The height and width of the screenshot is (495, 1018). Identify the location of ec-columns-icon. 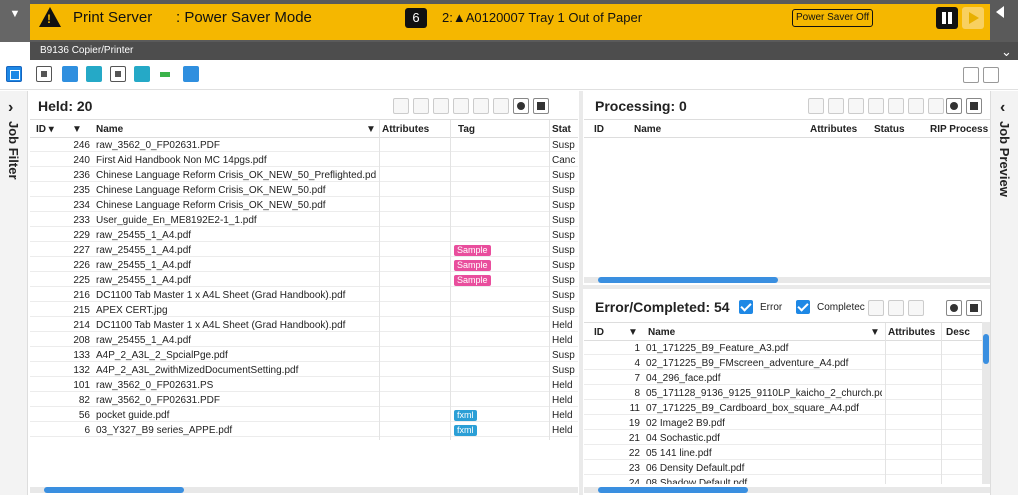
(974, 308).